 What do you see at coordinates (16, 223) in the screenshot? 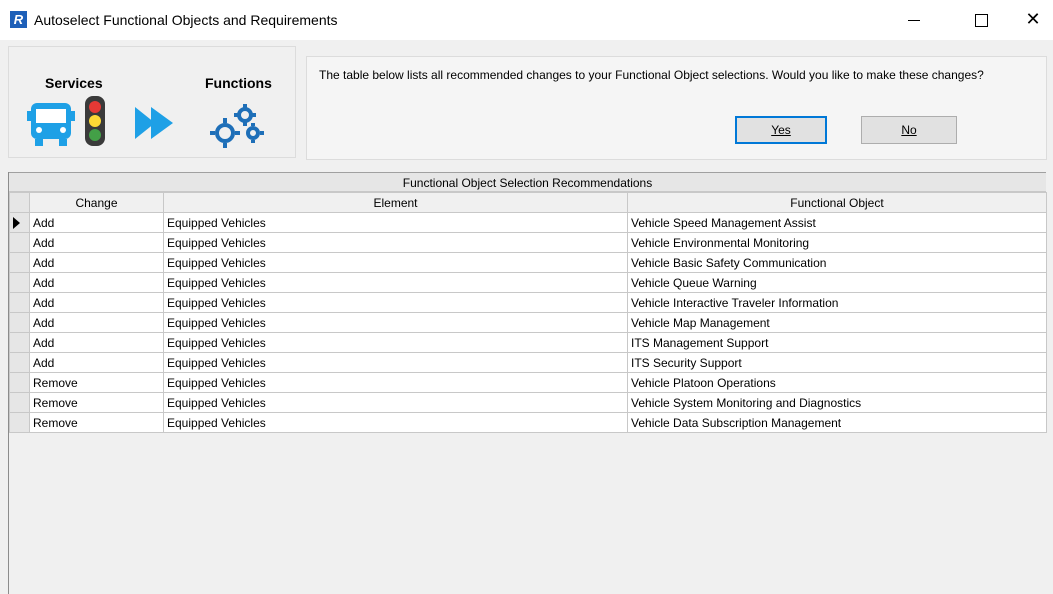
I see `current-row-arrow-icon` at bounding box center [16, 223].